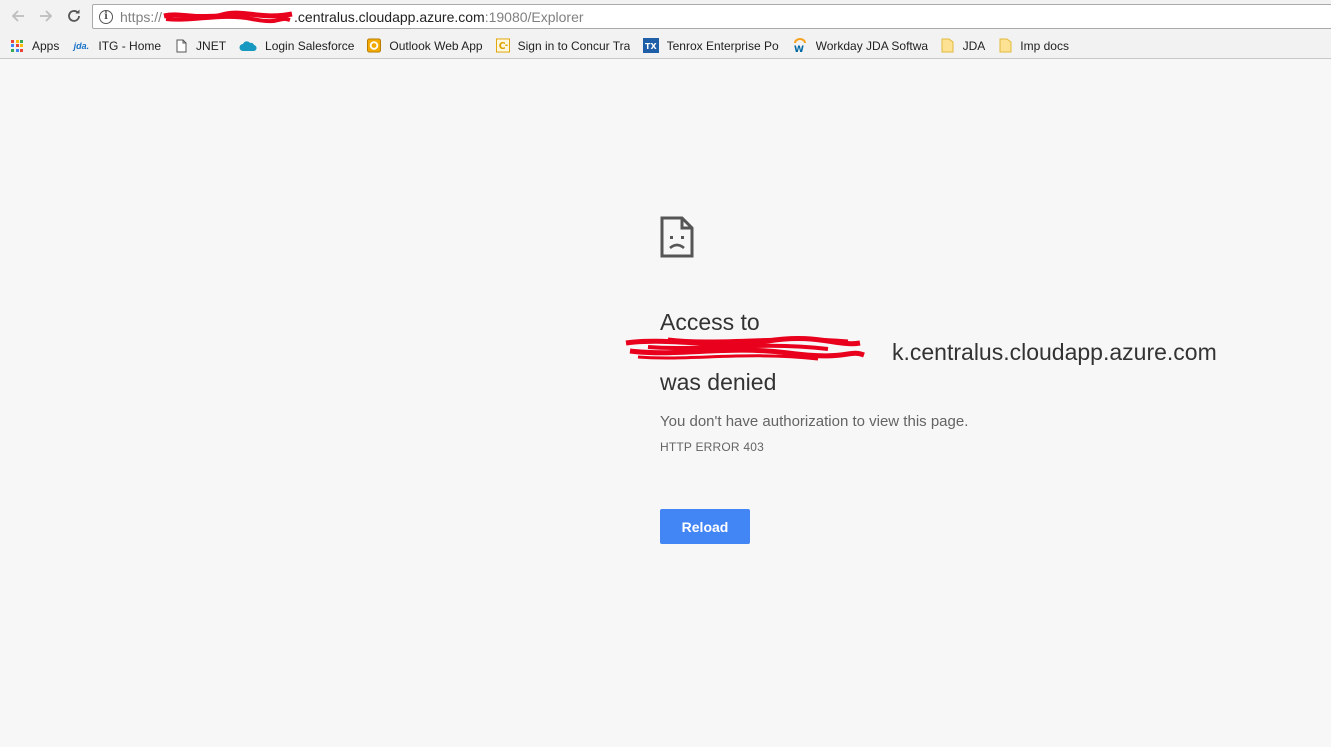 This screenshot has height=747, width=1331. What do you see at coordinates (436, 45) in the screenshot?
I see `bookmark-label: Outlook Web App` at bounding box center [436, 45].